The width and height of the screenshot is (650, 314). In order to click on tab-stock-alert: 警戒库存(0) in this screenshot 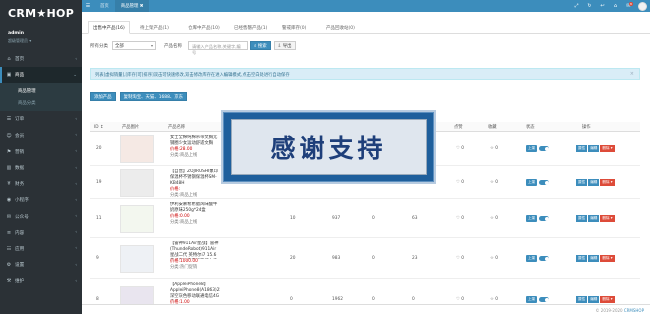, I will do `click(294, 27)`.